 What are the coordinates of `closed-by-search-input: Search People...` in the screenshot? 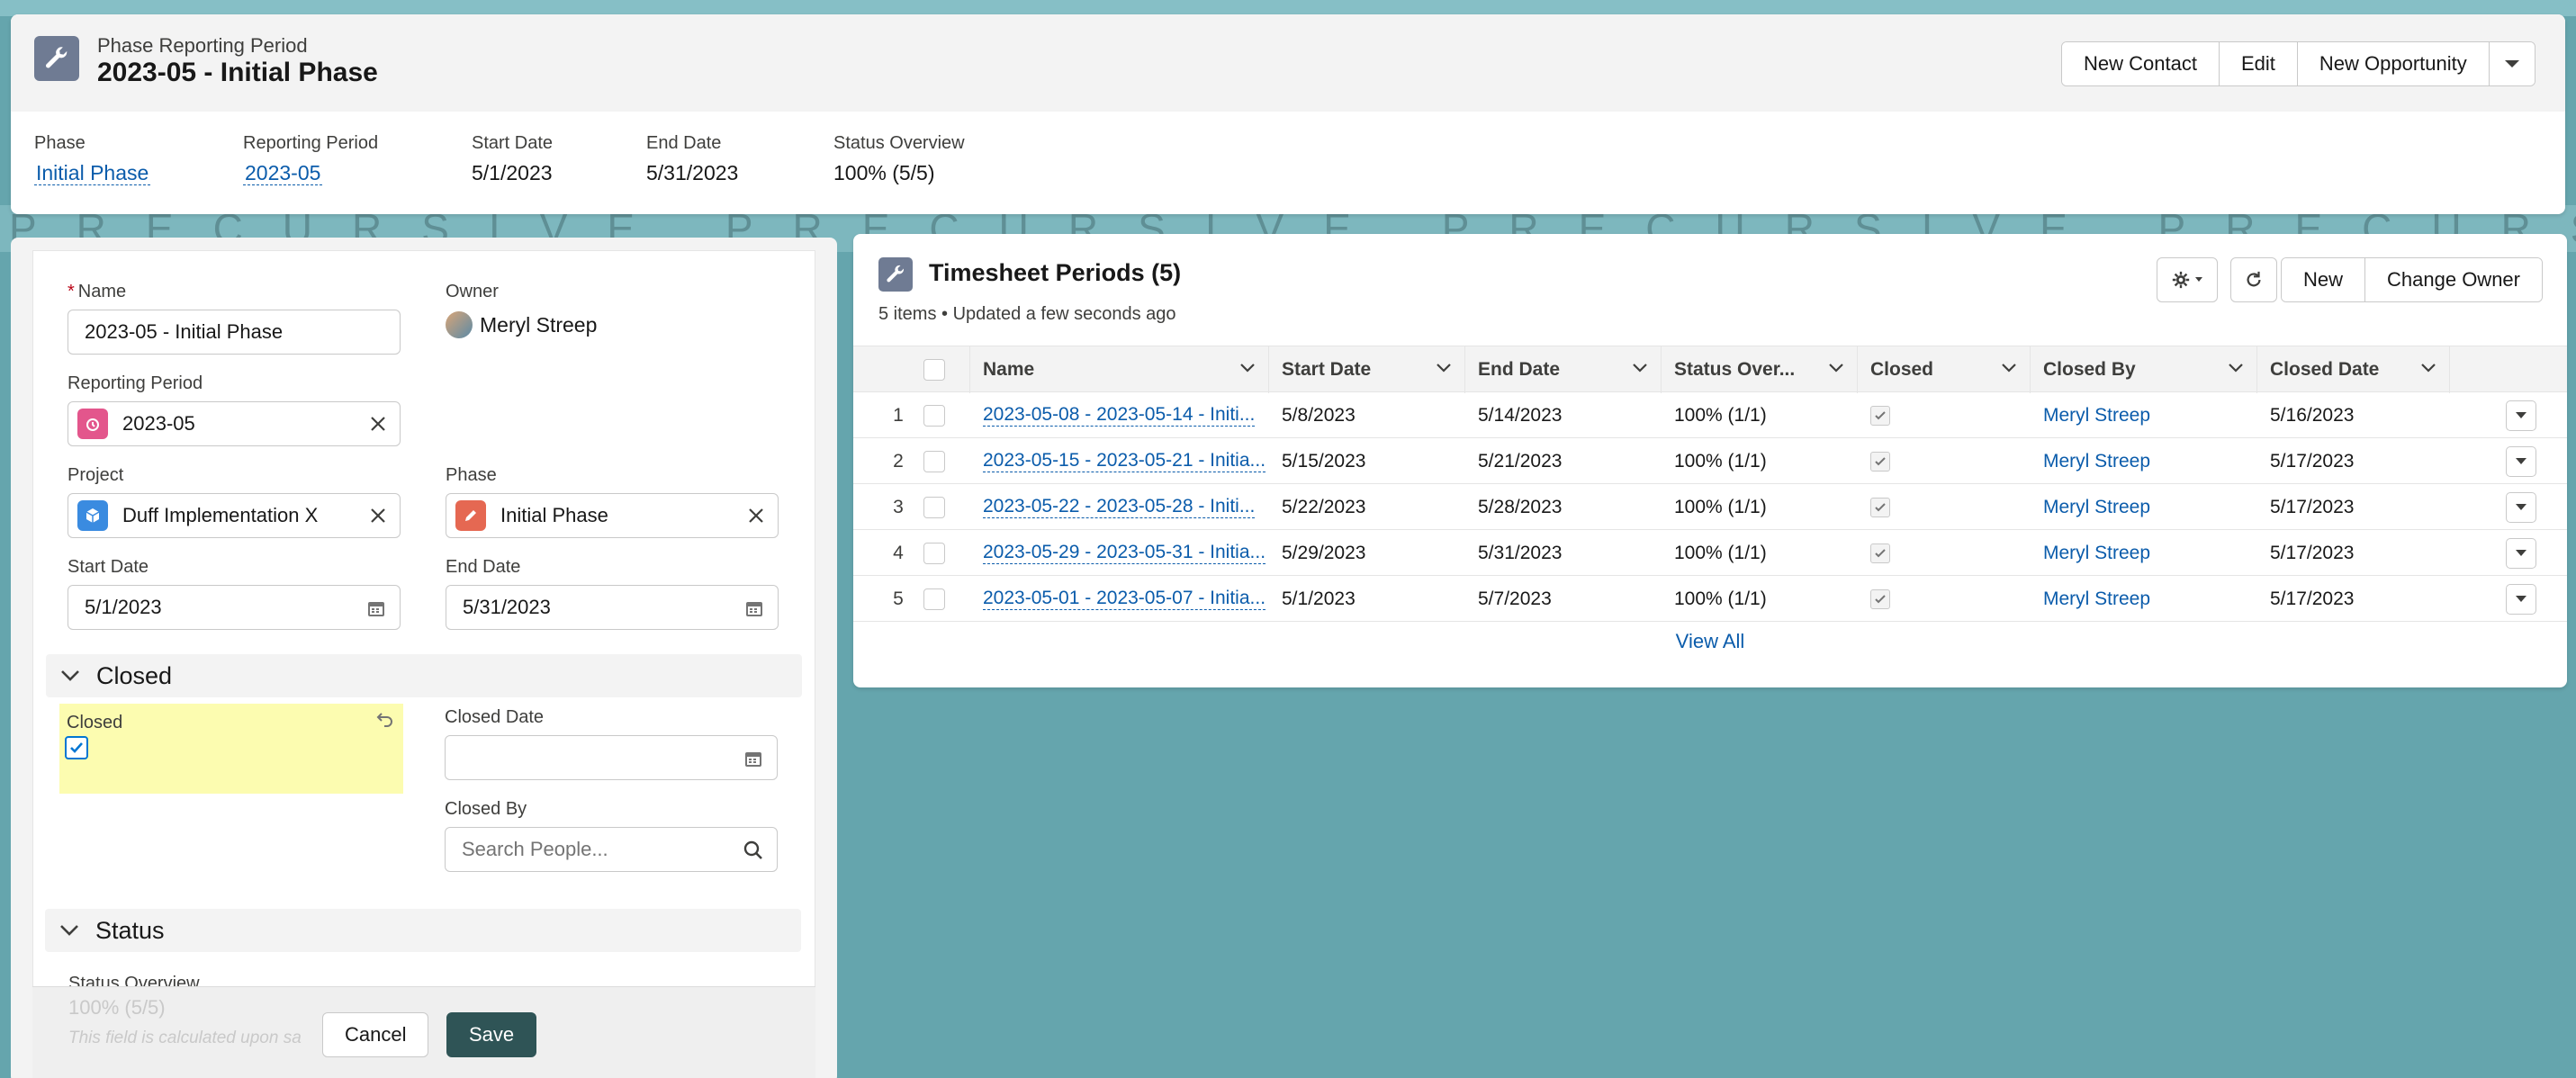 It's located at (611, 849).